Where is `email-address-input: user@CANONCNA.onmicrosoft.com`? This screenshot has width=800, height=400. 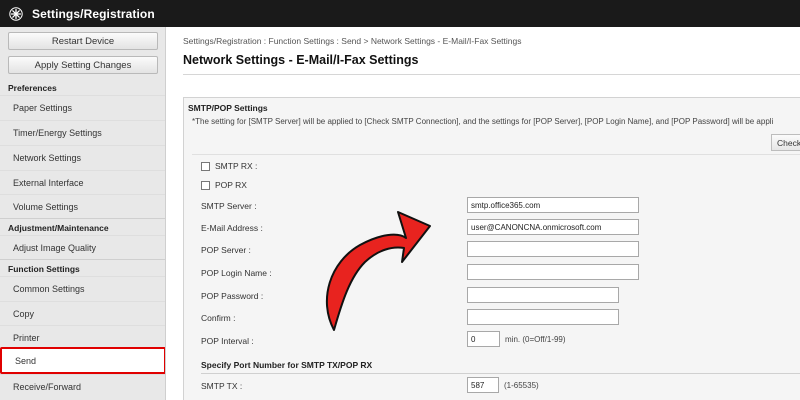 email-address-input: user@CANONCNA.onmicrosoft.com is located at coordinates (553, 227).